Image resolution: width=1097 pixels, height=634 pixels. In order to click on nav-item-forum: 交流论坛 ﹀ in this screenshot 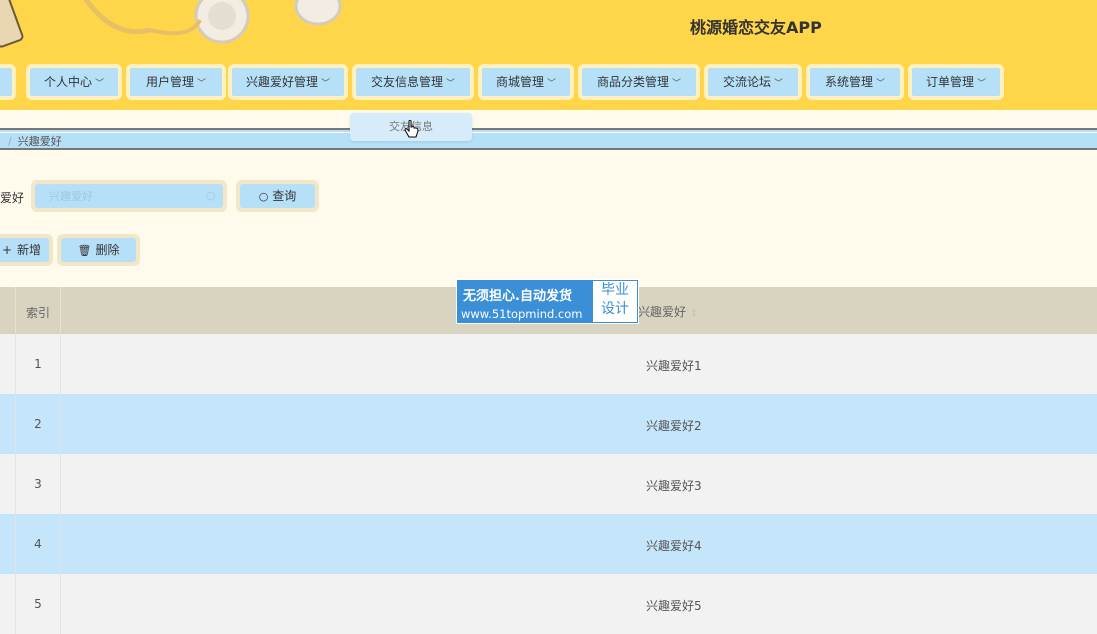, I will do `click(753, 82)`.